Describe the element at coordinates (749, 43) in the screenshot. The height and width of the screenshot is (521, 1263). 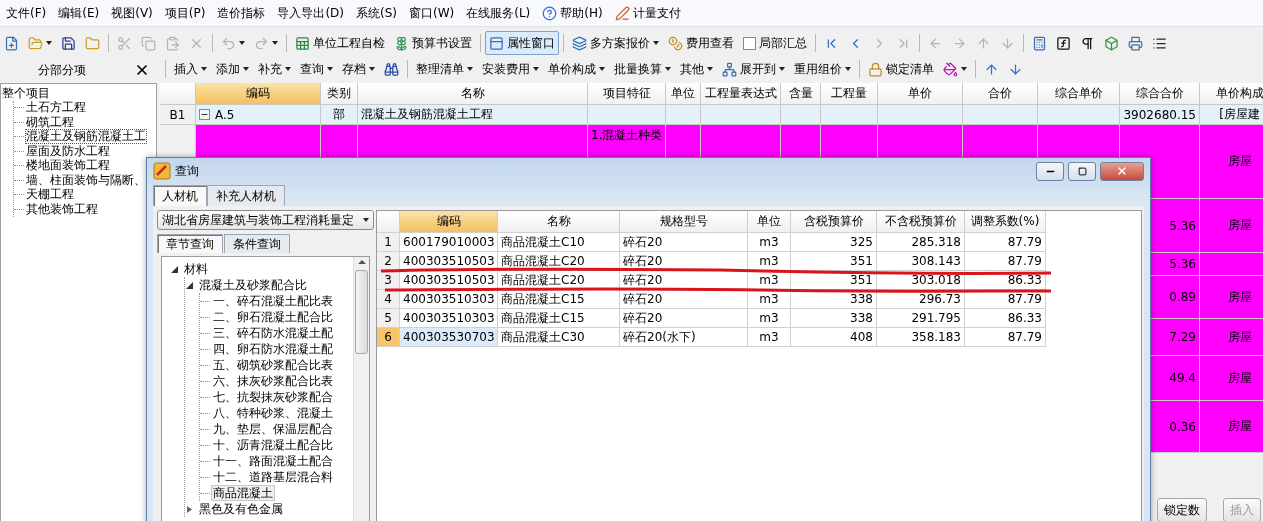
I see `checkbox` at that location.